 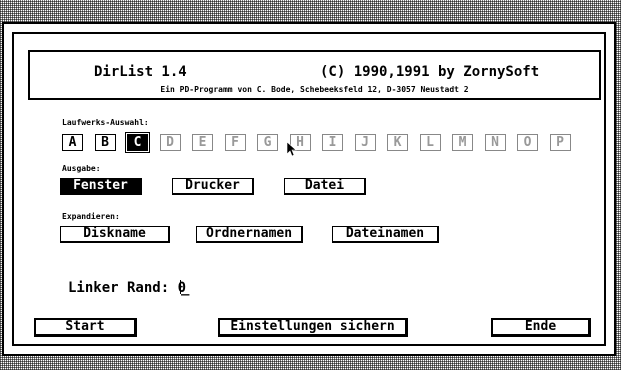 What do you see at coordinates (85, 327) in the screenshot?
I see `start-button: Start` at bounding box center [85, 327].